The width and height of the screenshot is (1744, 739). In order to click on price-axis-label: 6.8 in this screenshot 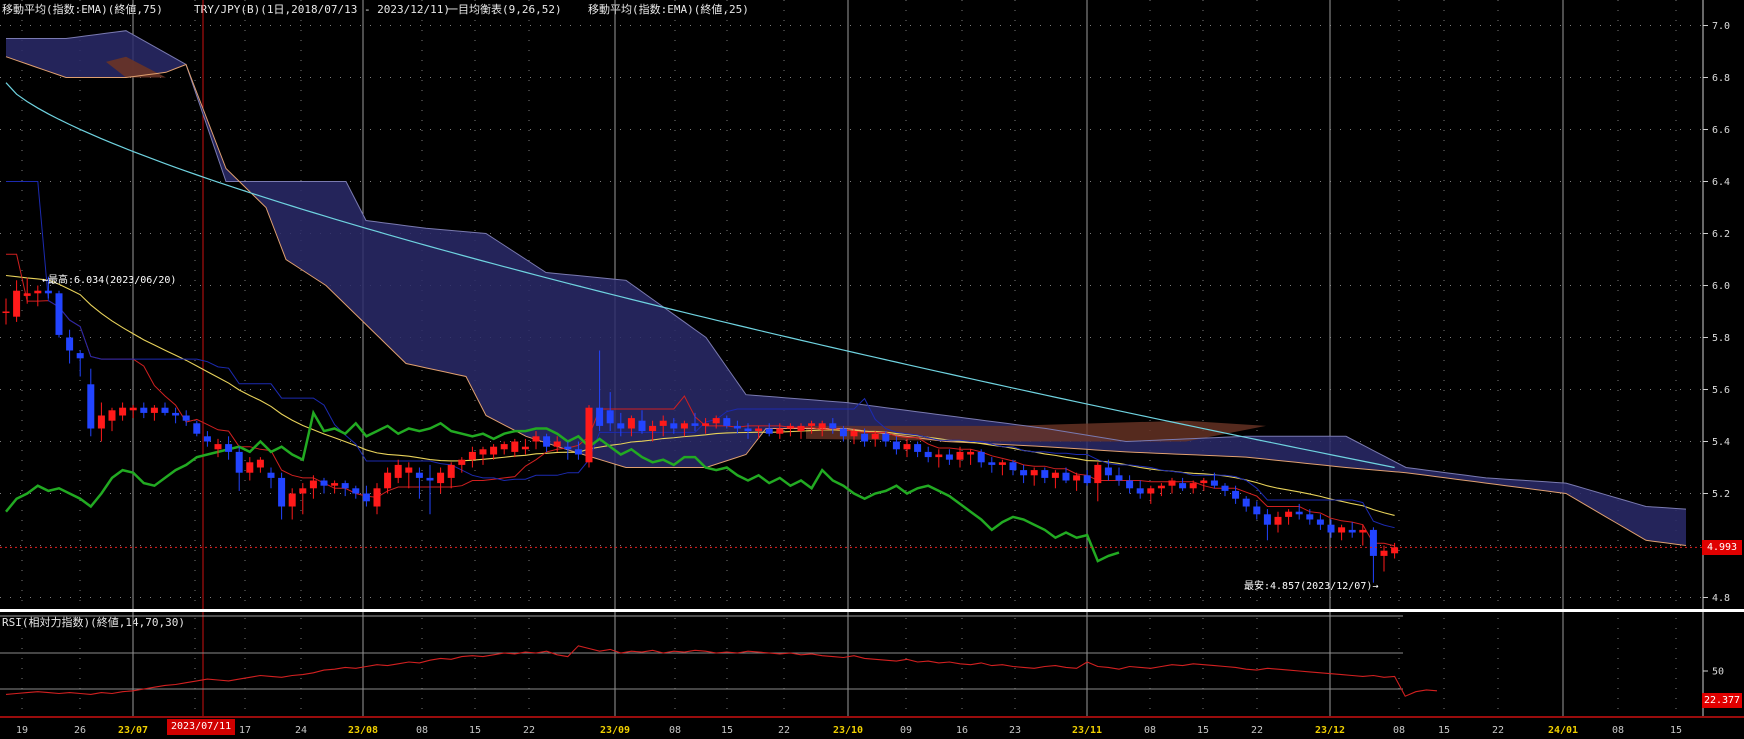, I will do `click(1721, 78)`.